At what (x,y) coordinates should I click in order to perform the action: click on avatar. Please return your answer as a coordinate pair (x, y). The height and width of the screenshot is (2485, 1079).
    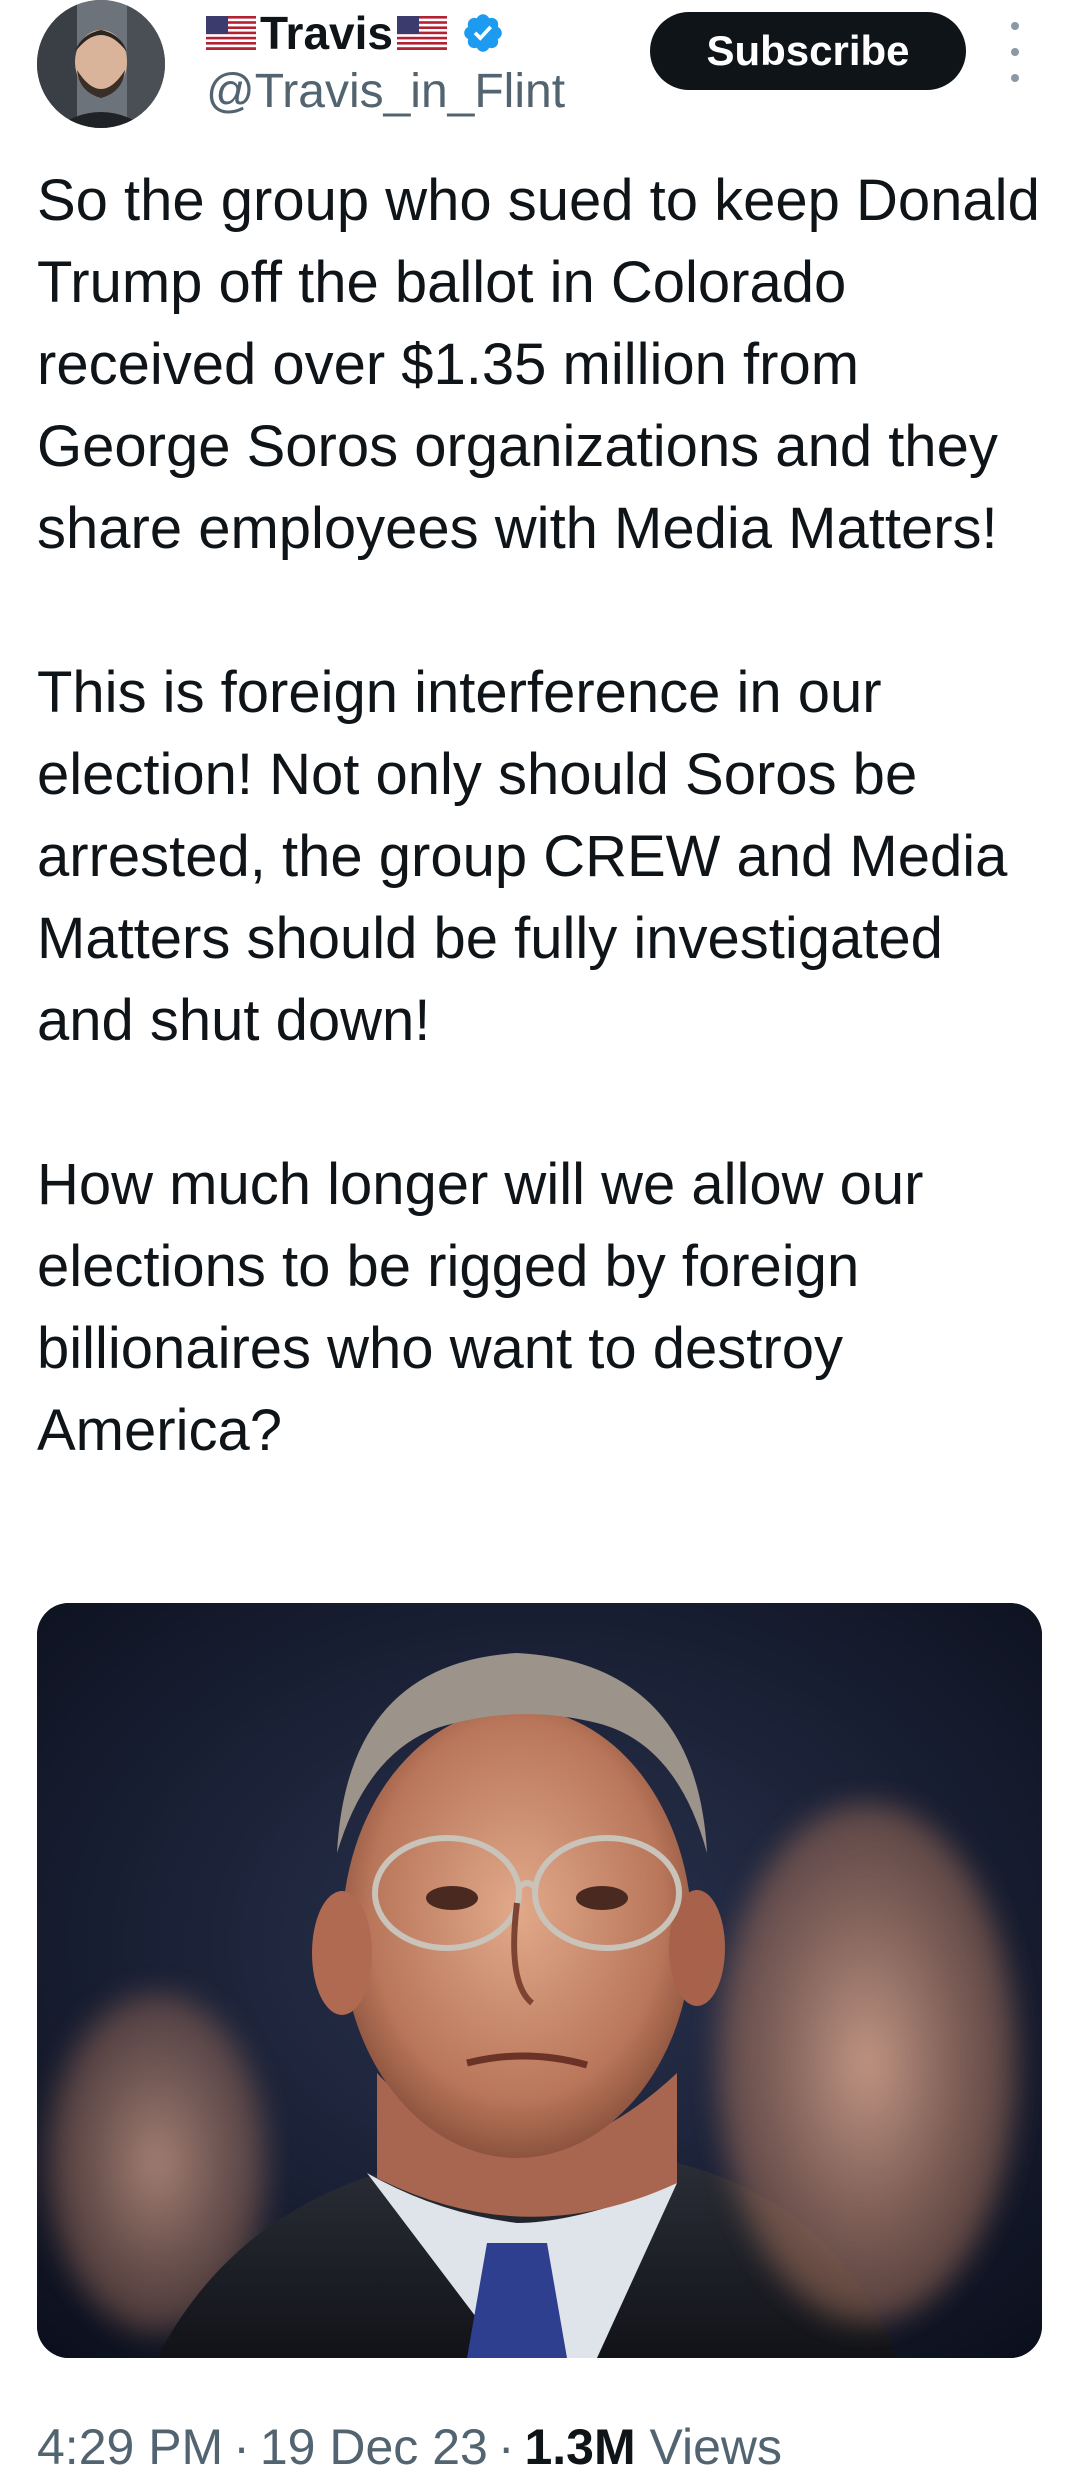
    Looking at the image, I should click on (101, 64).